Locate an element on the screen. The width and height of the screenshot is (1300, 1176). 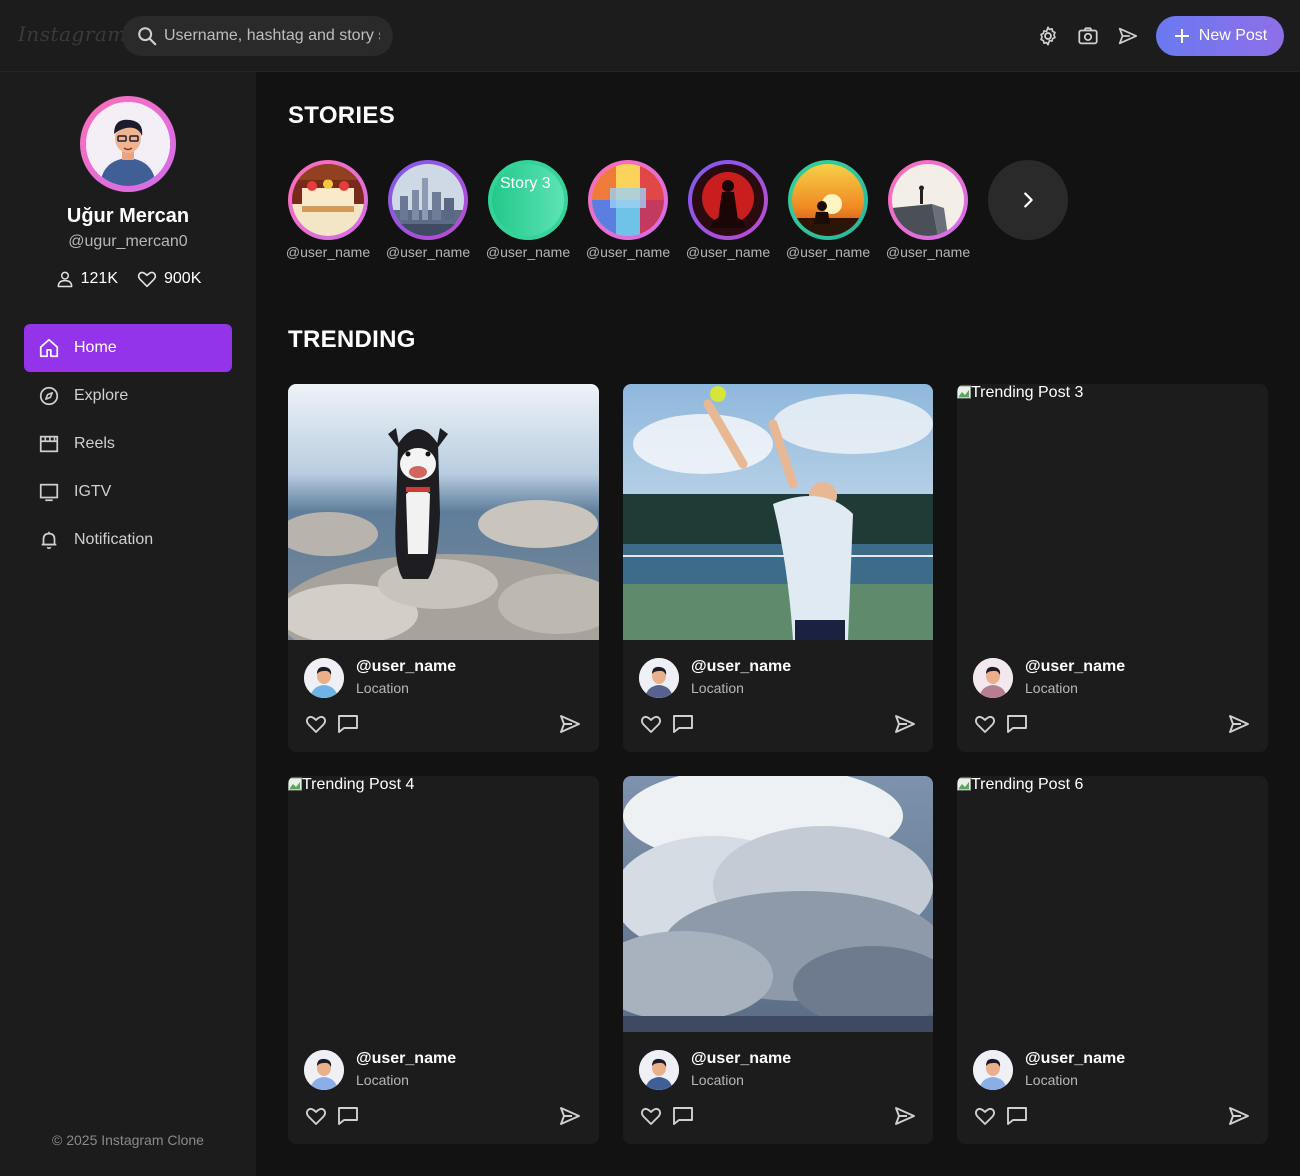
sidebar-item-notification: Notification is located at coordinates (128, 540).